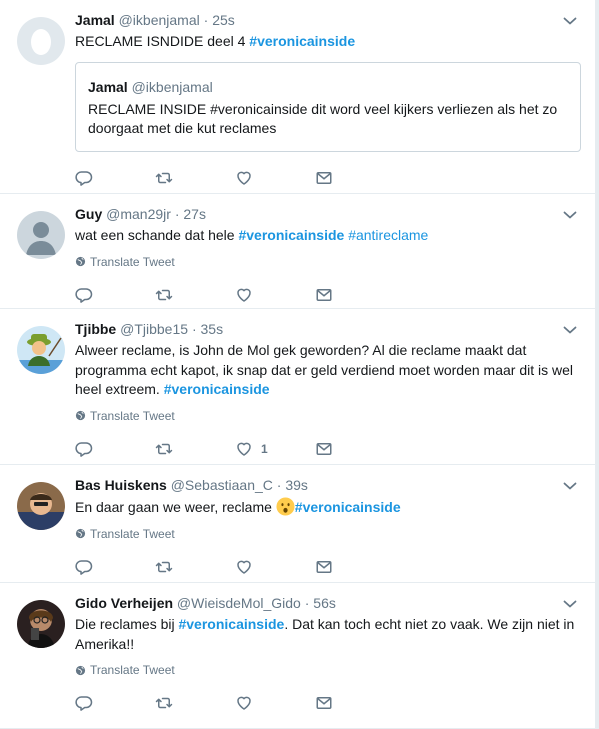  Describe the element at coordinates (127, 624) in the screenshot. I see `tweet-text-part: Die reclames bij` at that location.